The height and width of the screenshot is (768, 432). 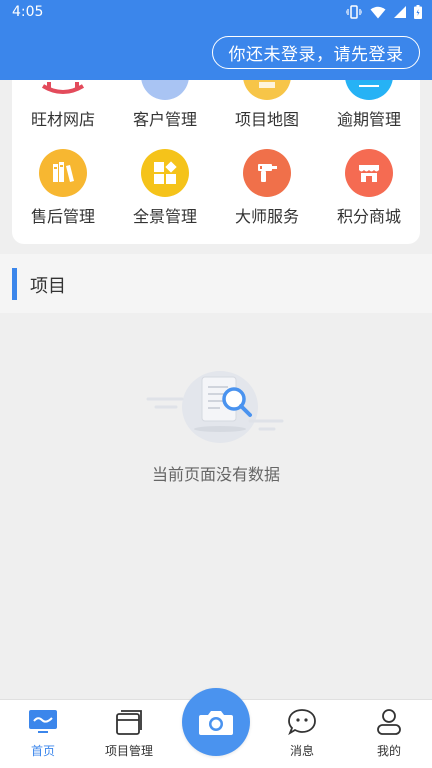 What do you see at coordinates (368, 119) in the screenshot?
I see `menu-item-label: 逾期管理` at bounding box center [368, 119].